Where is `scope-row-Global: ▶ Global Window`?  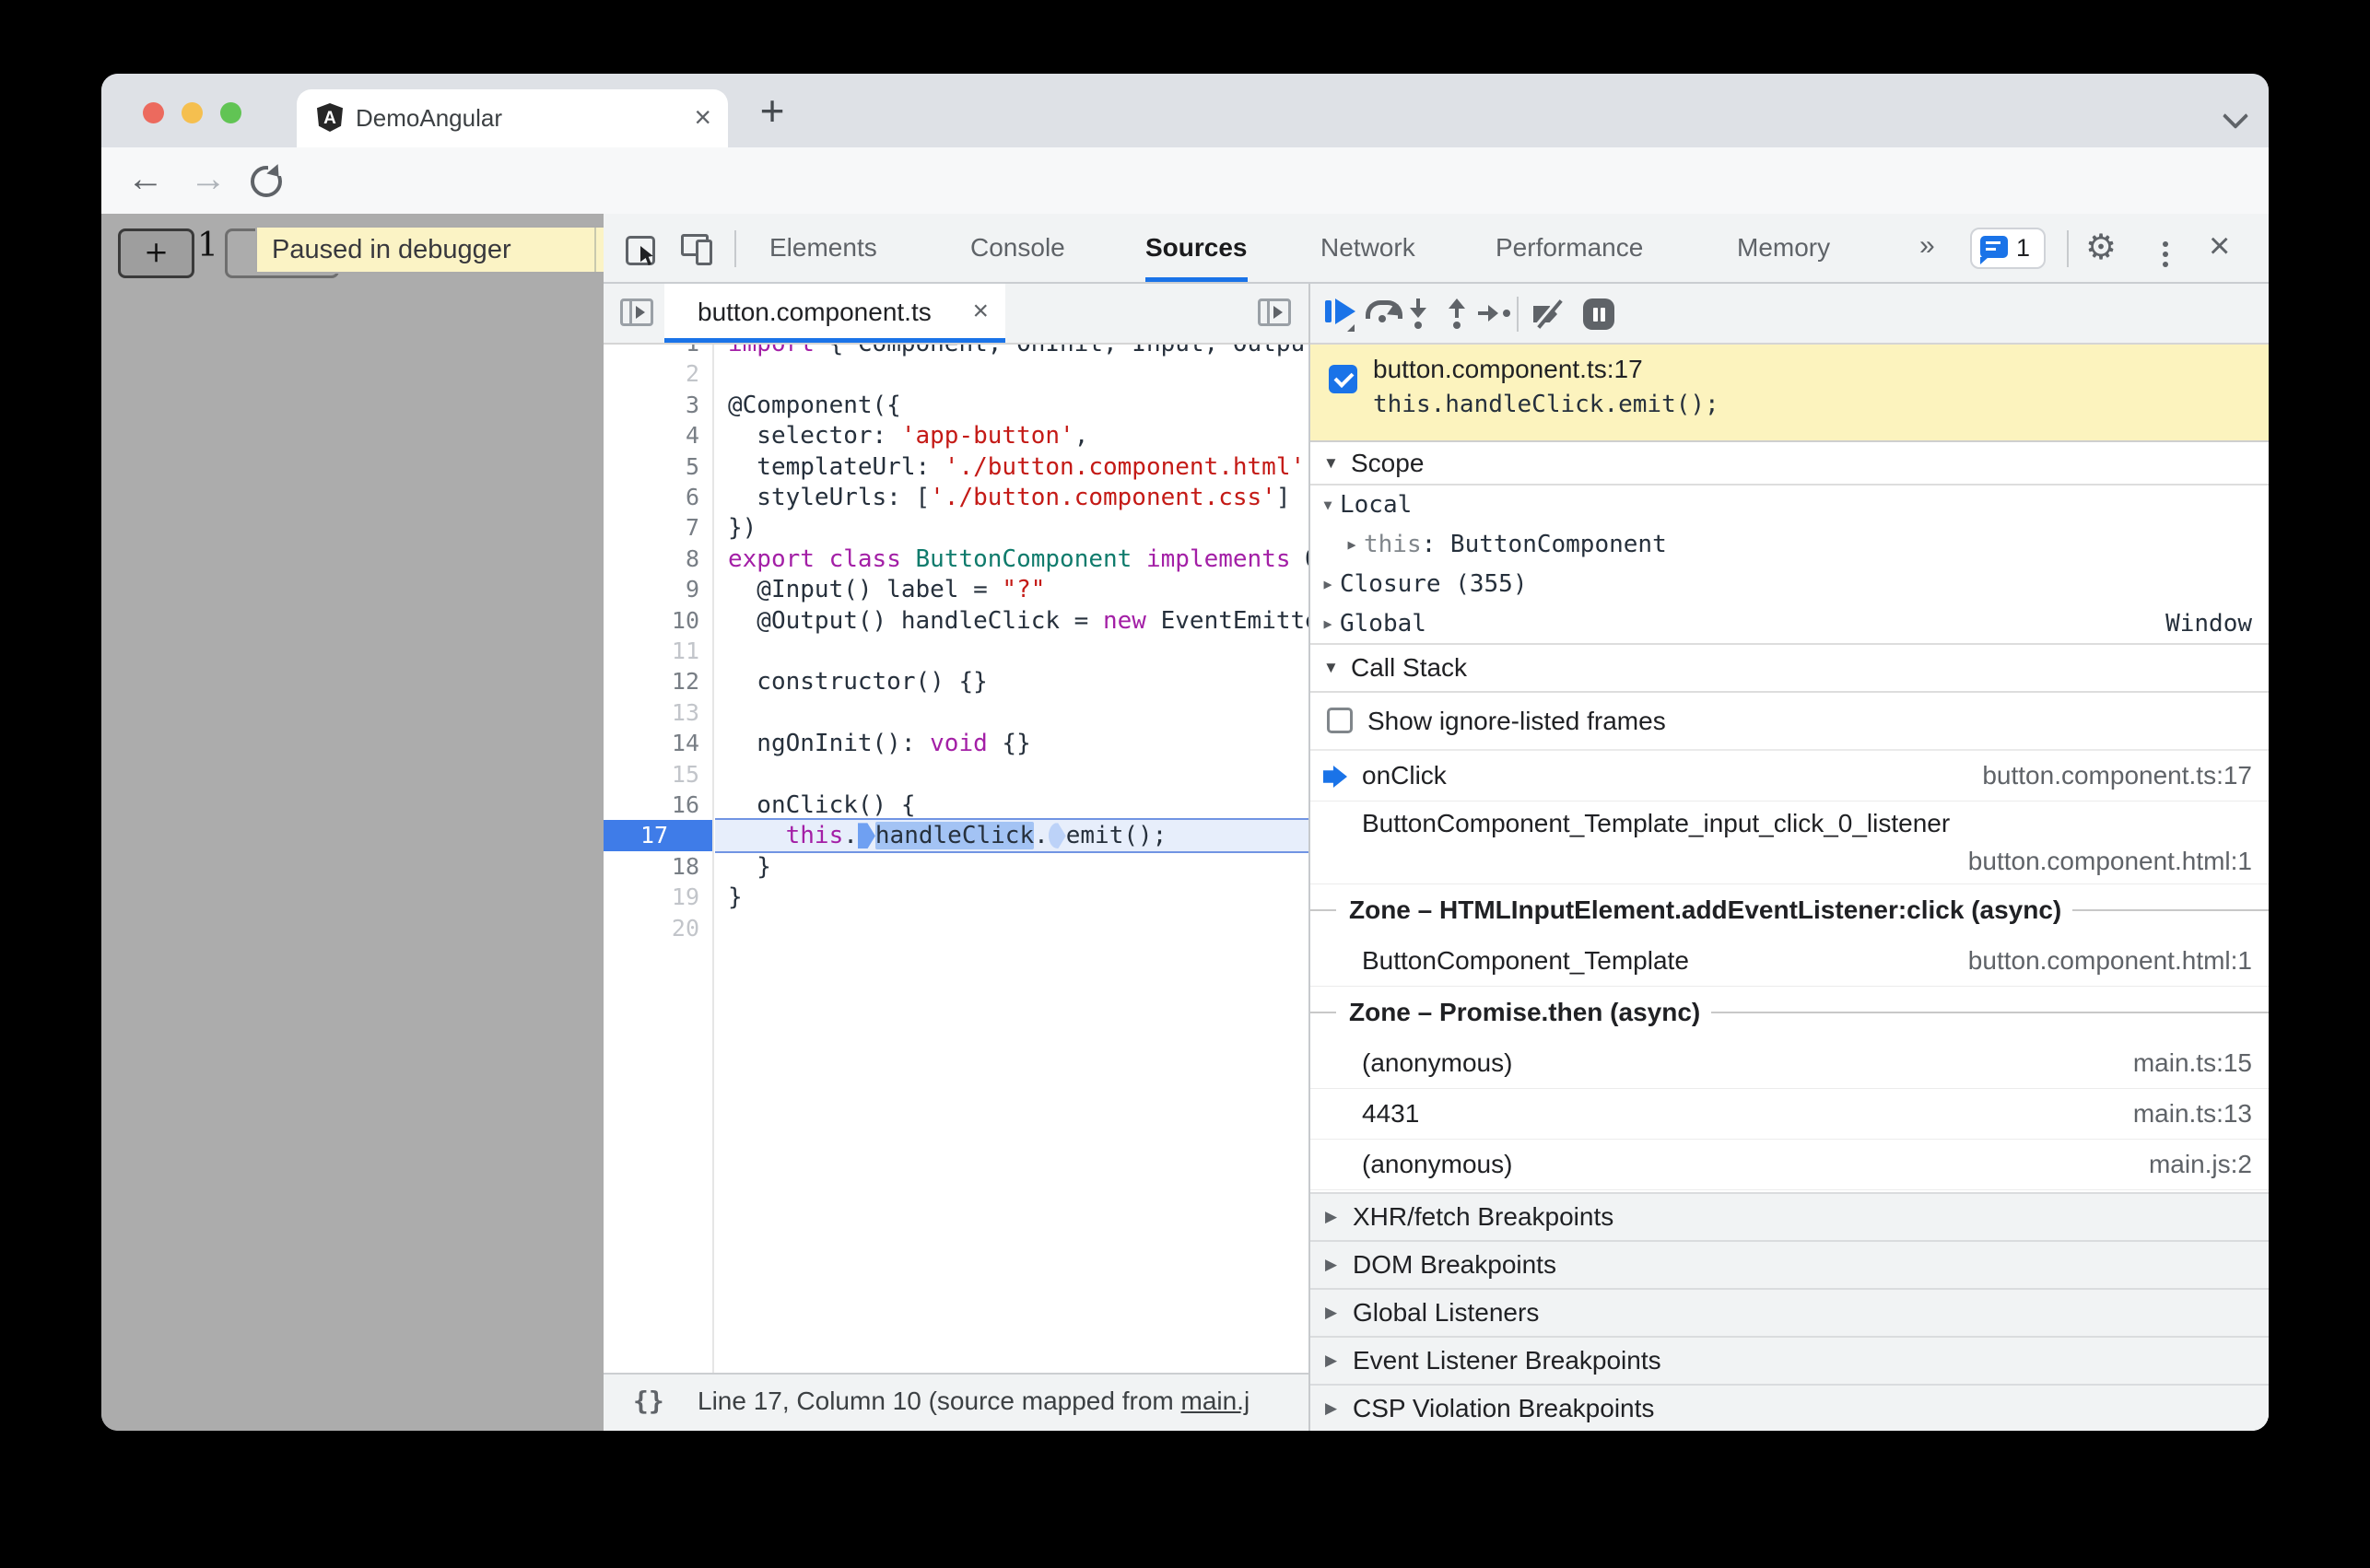
scope-row-Global: ▶ Global Window is located at coordinates (1789, 624).